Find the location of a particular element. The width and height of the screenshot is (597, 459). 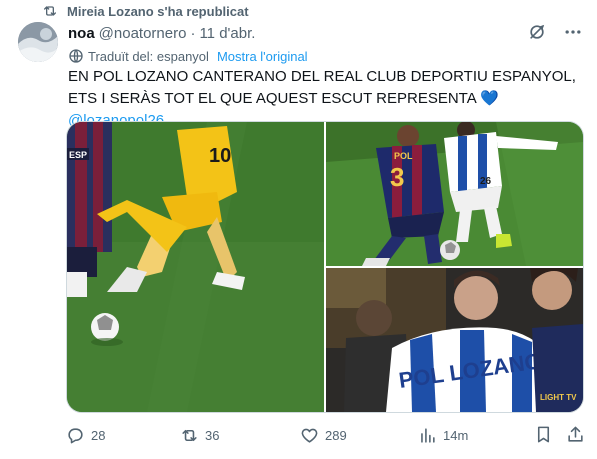

repost-count: 36 is located at coordinates (212, 435).